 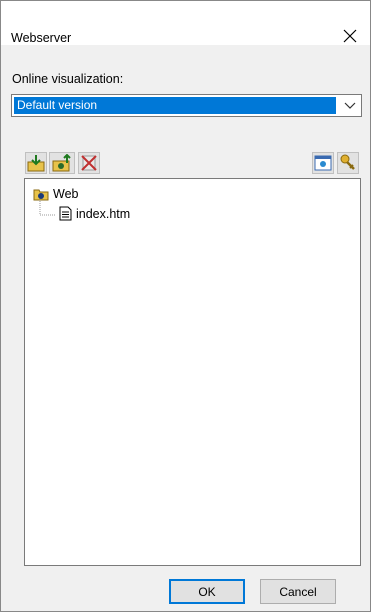 I want to click on export-icon, so click(x=61, y=163).